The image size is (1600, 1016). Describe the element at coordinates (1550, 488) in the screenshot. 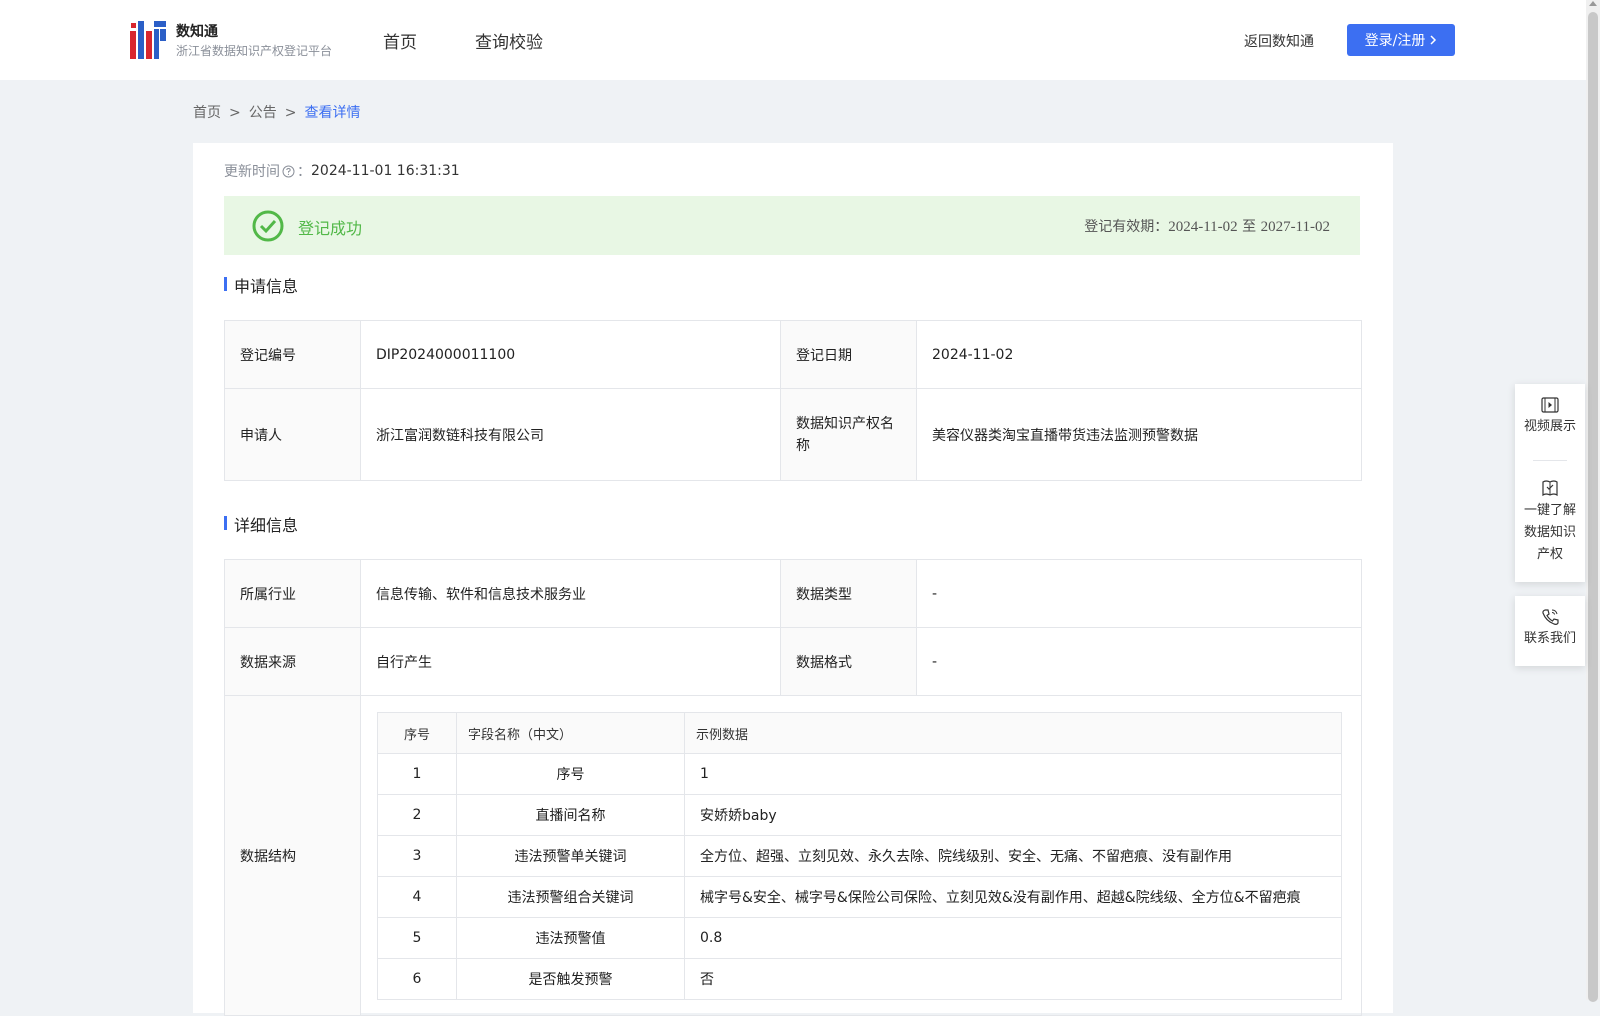

I see `book-icon` at that location.